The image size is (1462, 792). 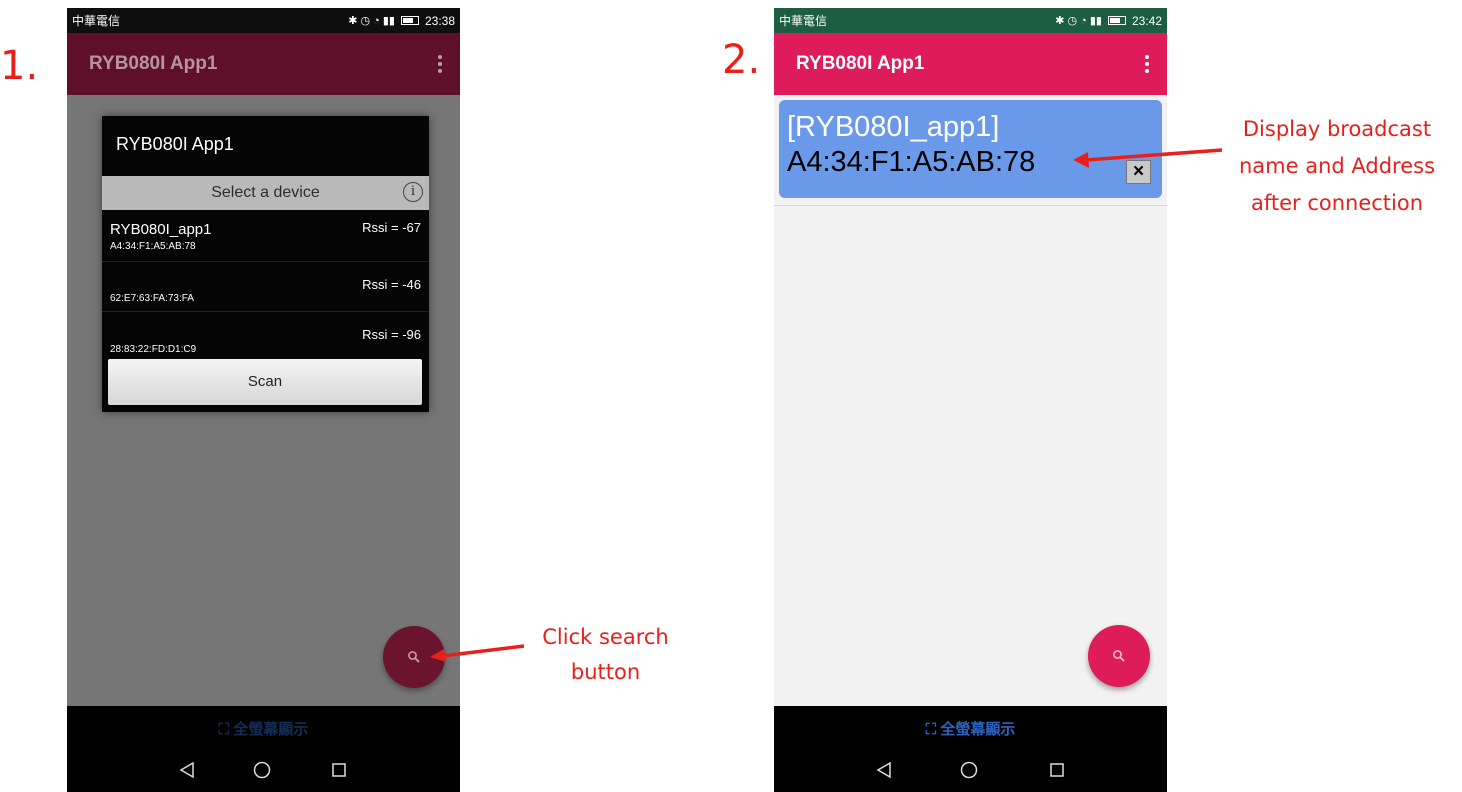 I want to click on annotation-line: name and Address, so click(x=1337, y=166).